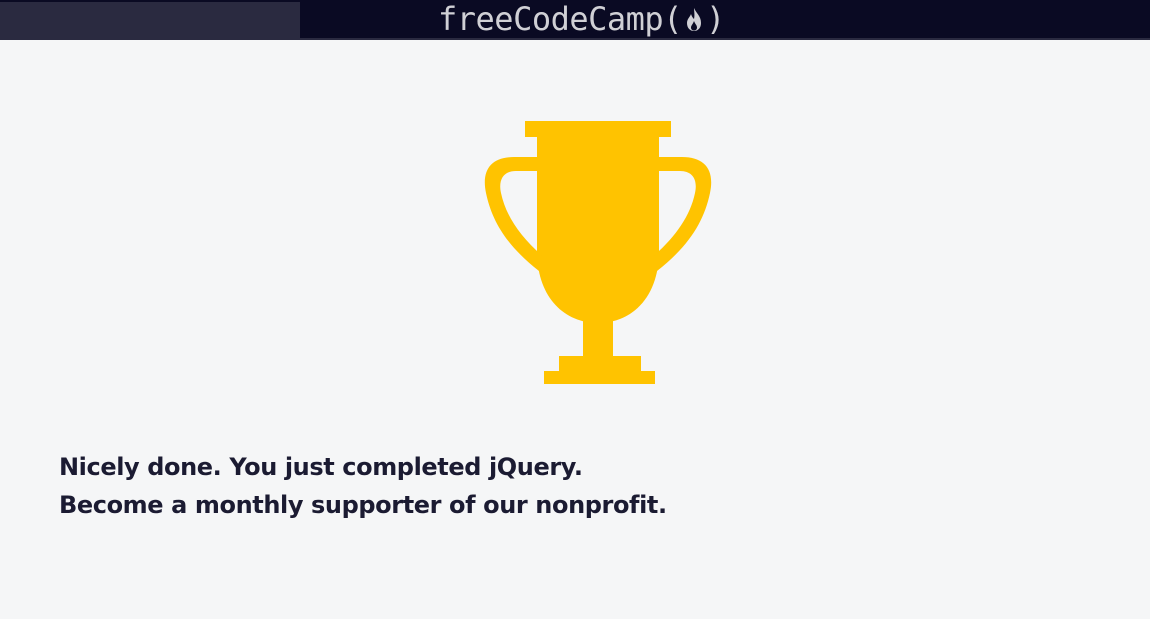  What do you see at coordinates (672, 19) in the screenshot?
I see `logo-open-paren: (` at bounding box center [672, 19].